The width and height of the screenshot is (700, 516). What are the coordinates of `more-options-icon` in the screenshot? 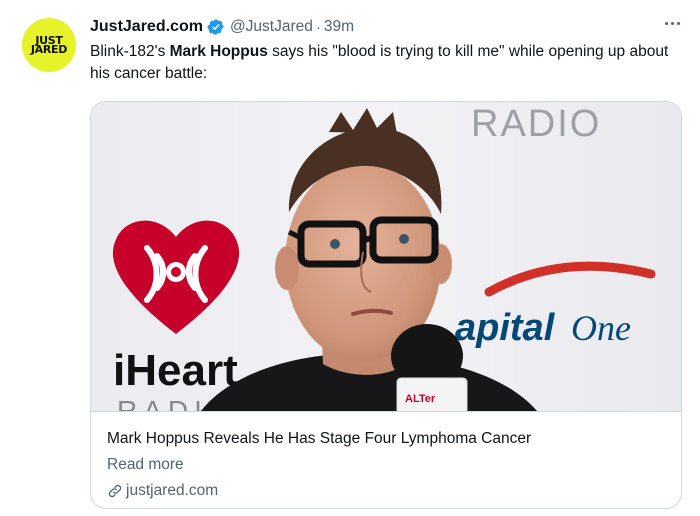 It's located at (672, 23).